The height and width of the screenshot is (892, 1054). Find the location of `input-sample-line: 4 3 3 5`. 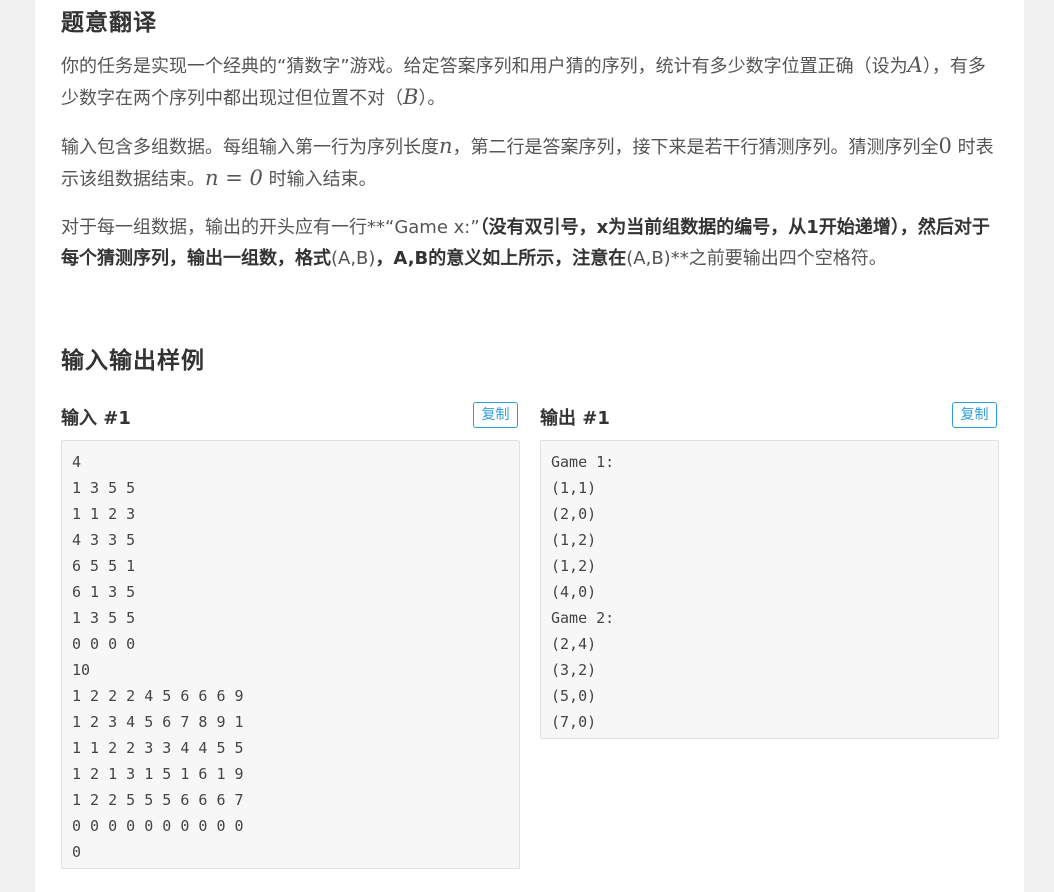

input-sample-line: 4 3 3 5 is located at coordinates (104, 540).